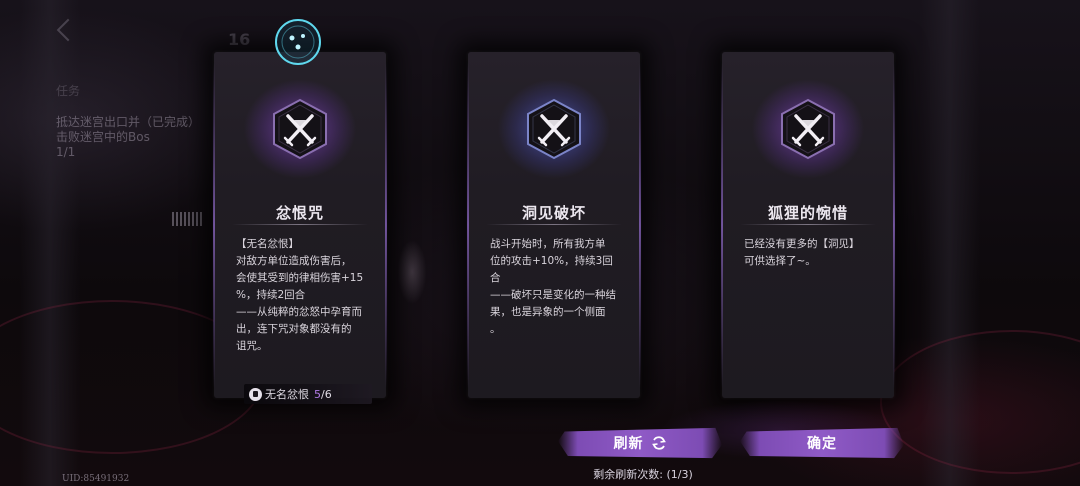 Image resolution: width=1080 pixels, height=486 pixels. What do you see at coordinates (287, 394) in the screenshot?
I see `counter-label: 无名忿恨` at bounding box center [287, 394].